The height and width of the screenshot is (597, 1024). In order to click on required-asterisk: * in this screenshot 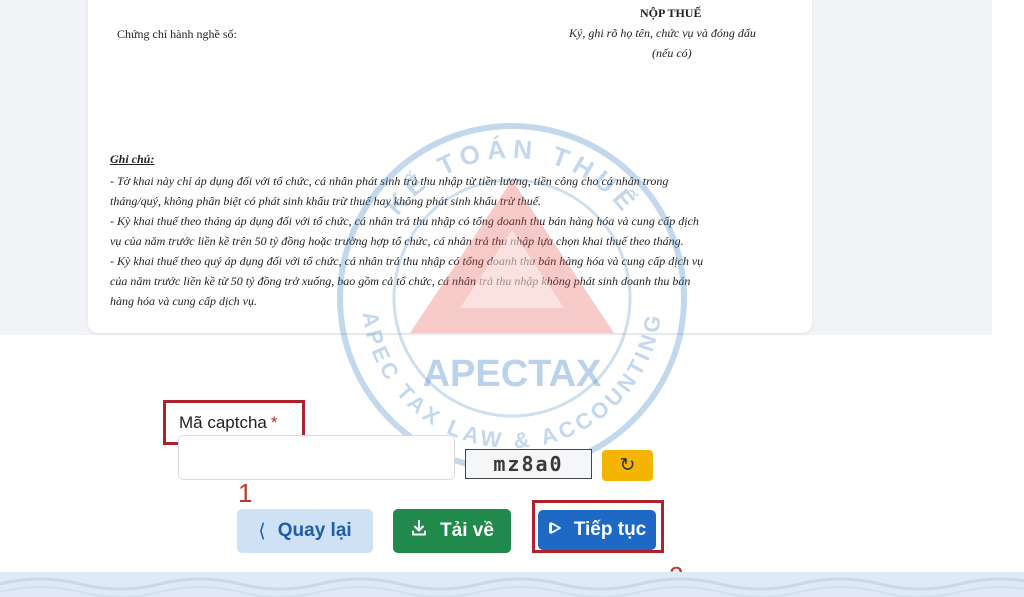, I will do `click(274, 422)`.